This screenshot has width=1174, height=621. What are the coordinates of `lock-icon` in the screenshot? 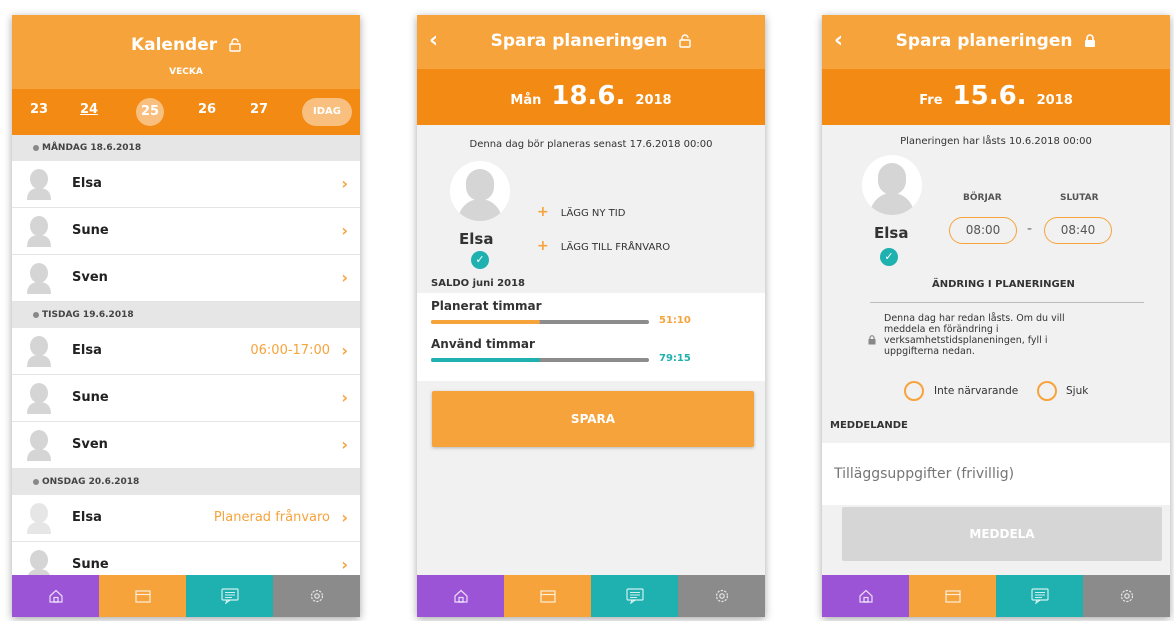 It's located at (872, 340).